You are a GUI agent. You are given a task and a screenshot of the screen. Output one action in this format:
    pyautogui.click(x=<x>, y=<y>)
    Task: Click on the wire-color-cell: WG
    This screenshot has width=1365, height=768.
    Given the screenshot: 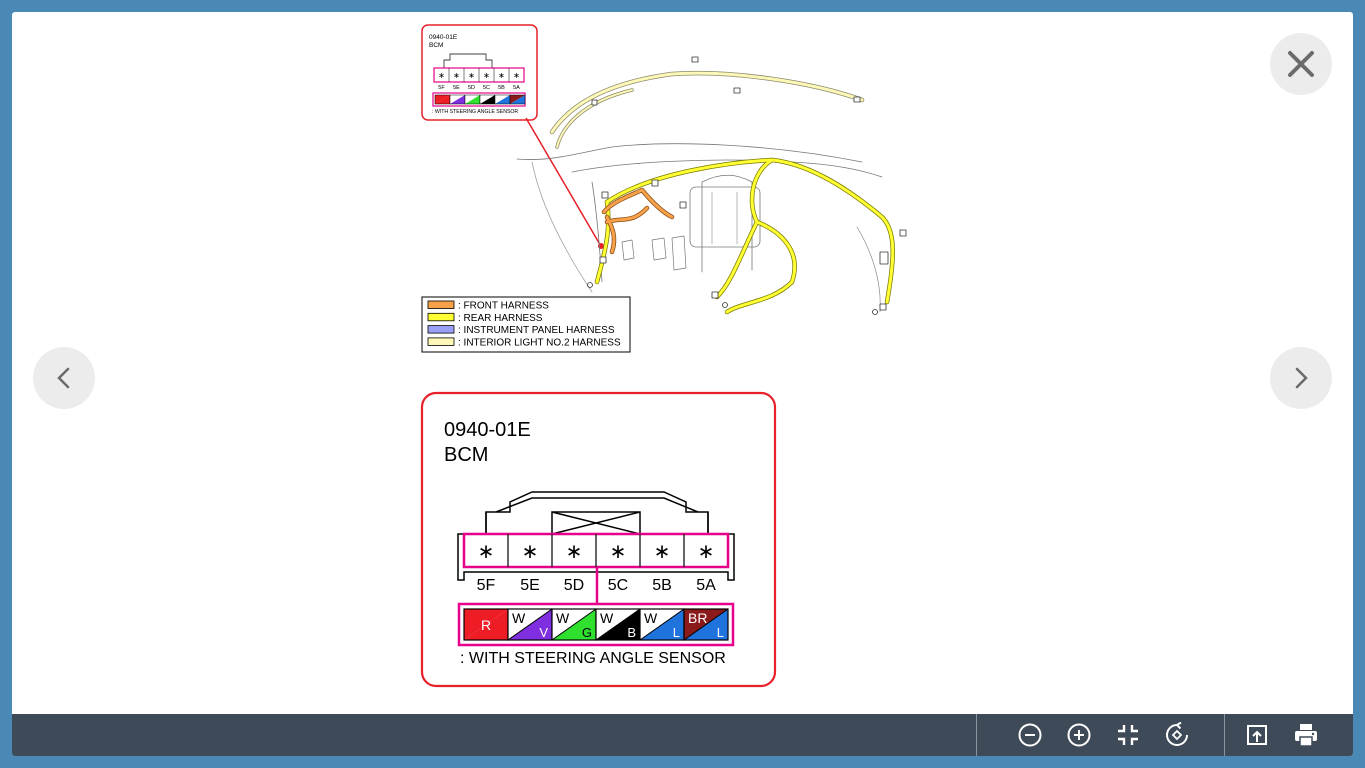 What is the action you would take?
    pyautogui.click(x=574, y=624)
    